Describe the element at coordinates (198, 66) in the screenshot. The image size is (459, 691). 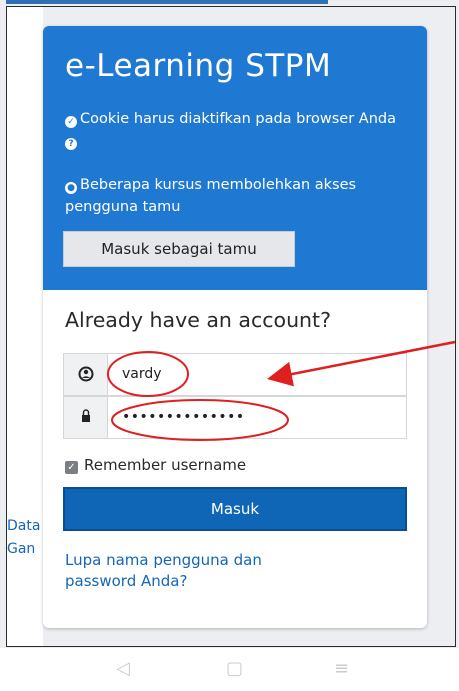
I see `site-title: e-Learning STPM` at that location.